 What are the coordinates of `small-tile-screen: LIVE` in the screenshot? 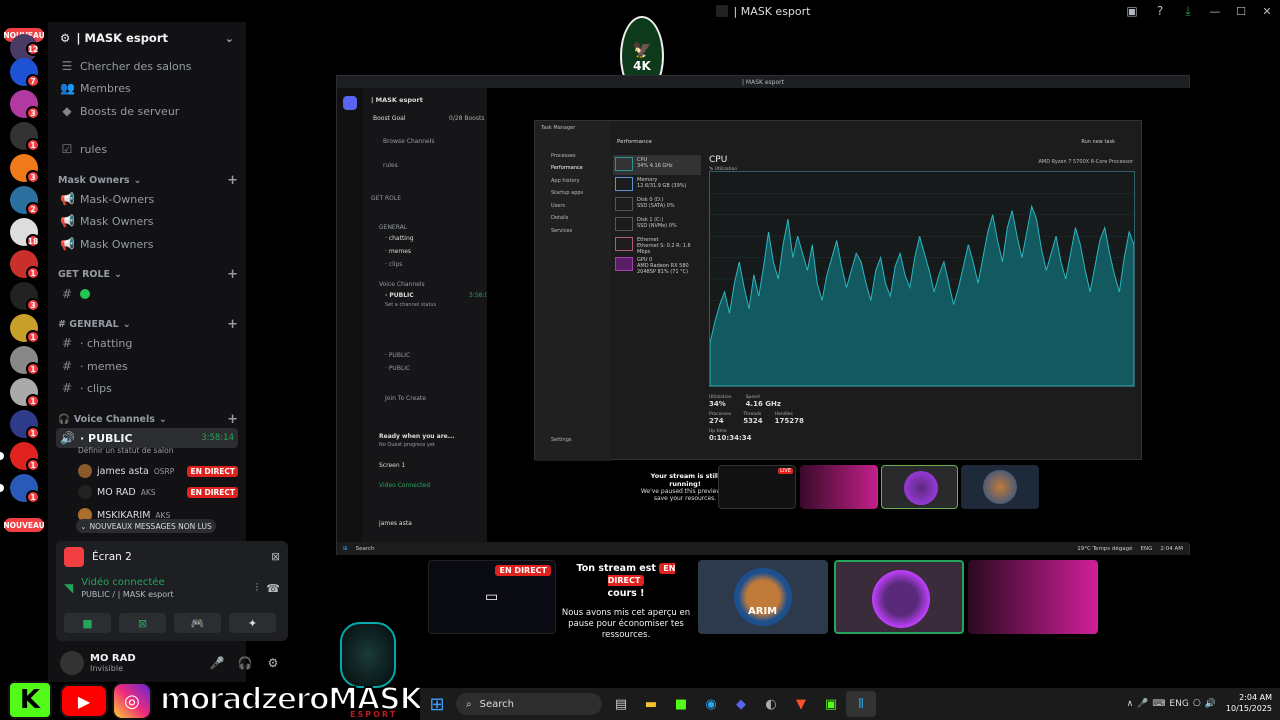 It's located at (757, 487).